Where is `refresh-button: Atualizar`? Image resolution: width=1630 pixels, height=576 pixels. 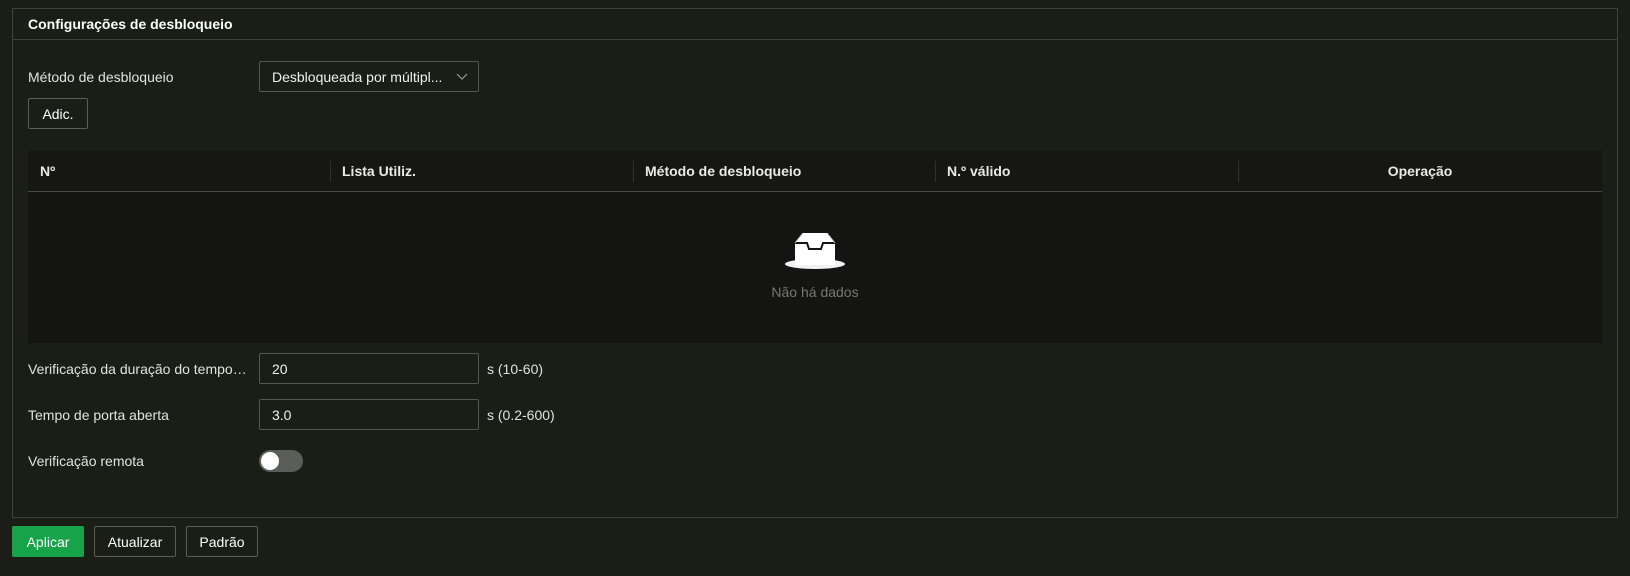 refresh-button: Atualizar is located at coordinates (135, 541).